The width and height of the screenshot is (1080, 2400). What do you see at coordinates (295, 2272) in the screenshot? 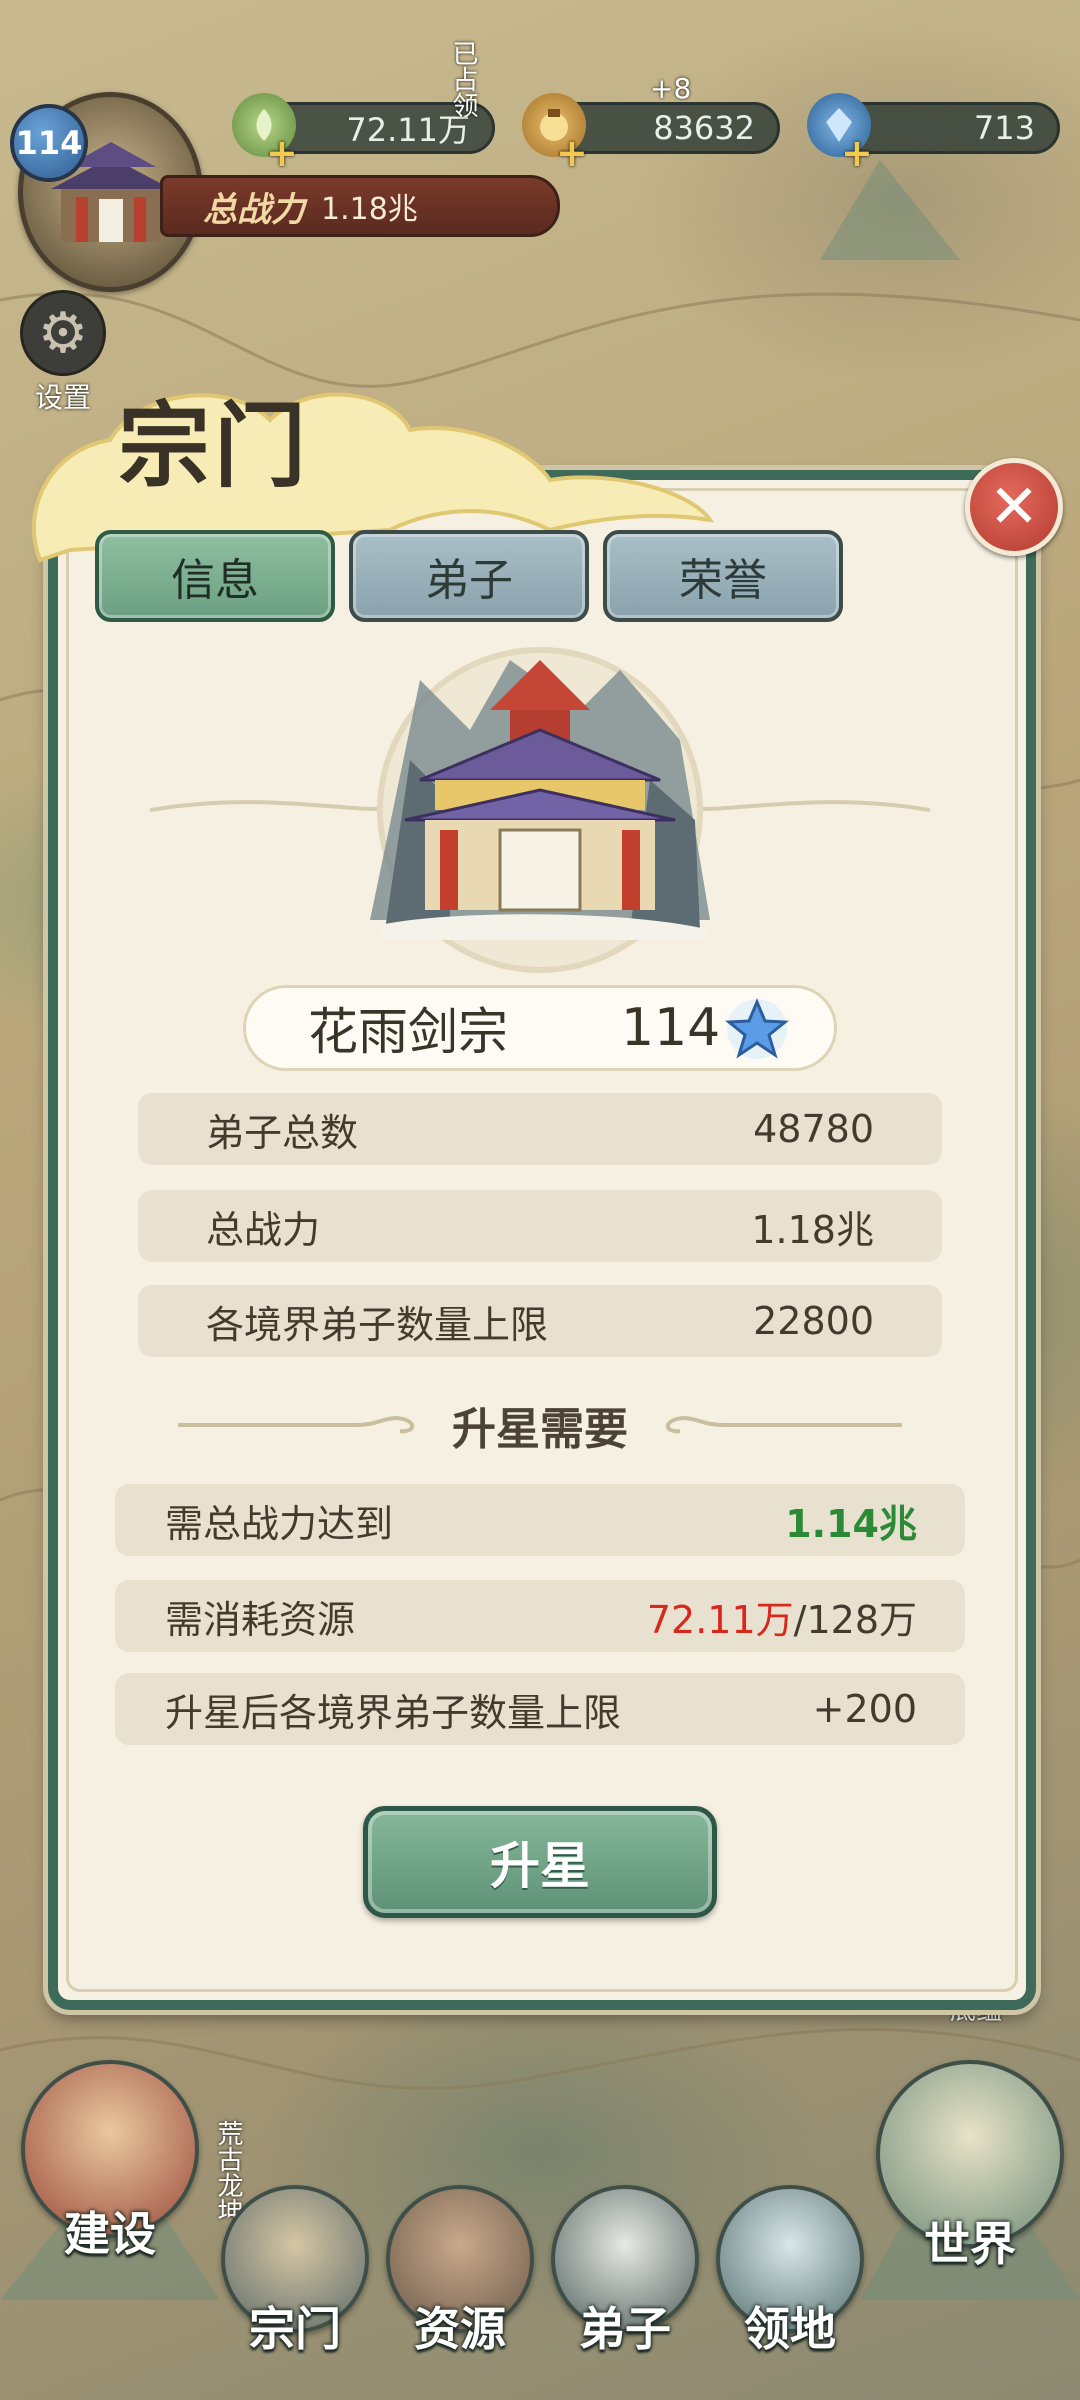
I see `nav-sect: 宗门` at bounding box center [295, 2272].